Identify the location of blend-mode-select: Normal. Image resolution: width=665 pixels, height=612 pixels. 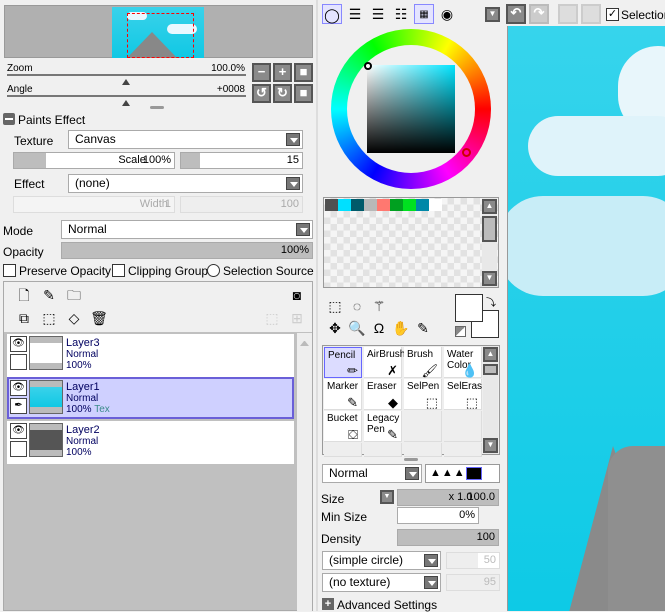
(187, 229).